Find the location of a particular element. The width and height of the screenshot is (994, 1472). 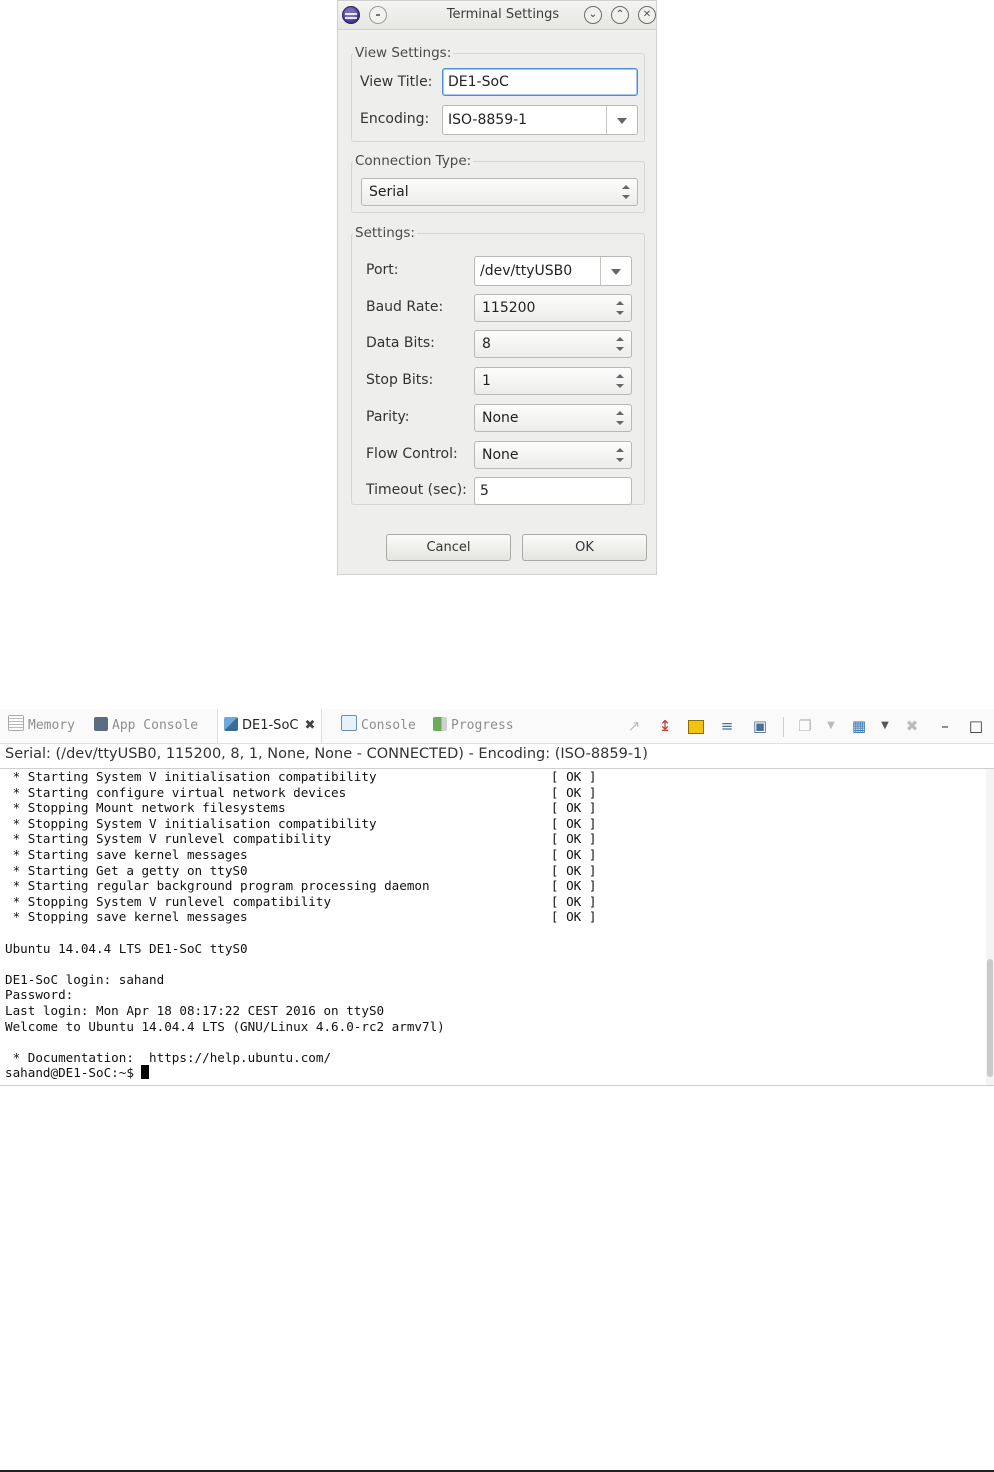

remove-terminal-icon: ✖ is located at coordinates (912, 726).